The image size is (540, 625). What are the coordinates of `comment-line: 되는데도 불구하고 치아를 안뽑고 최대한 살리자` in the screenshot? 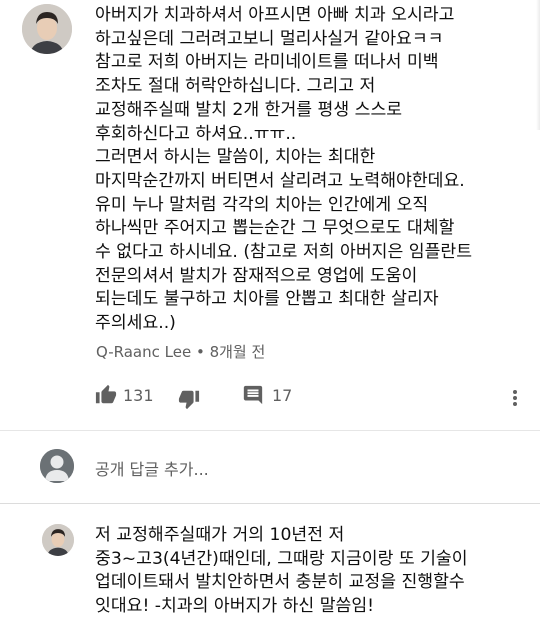 It's located at (267, 299).